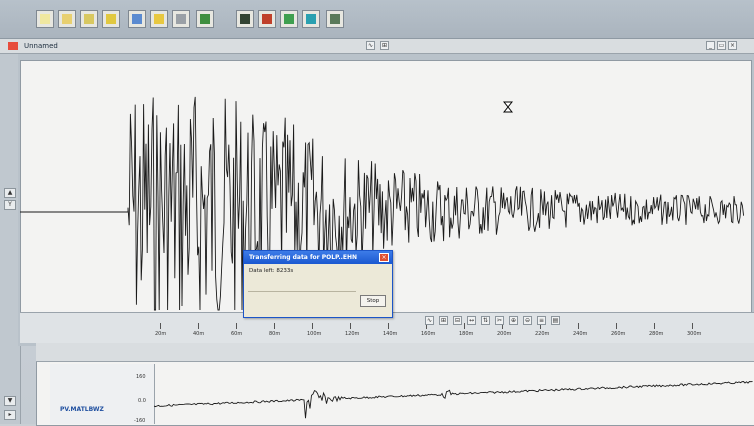  I want to click on folder-button, so click(159, 19).